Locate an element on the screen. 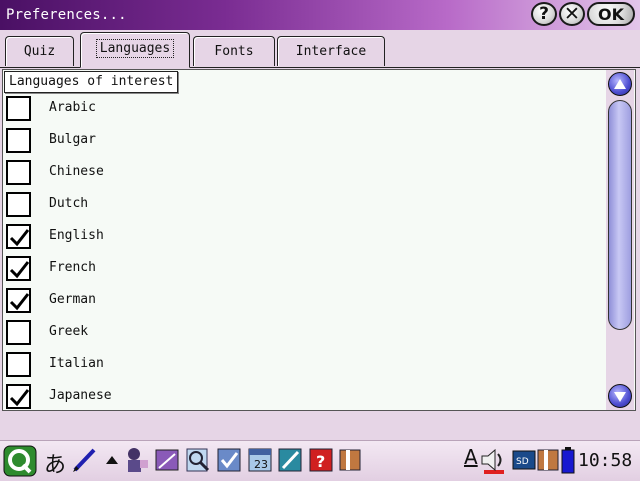  tab-label: Languages is located at coordinates (135, 48).